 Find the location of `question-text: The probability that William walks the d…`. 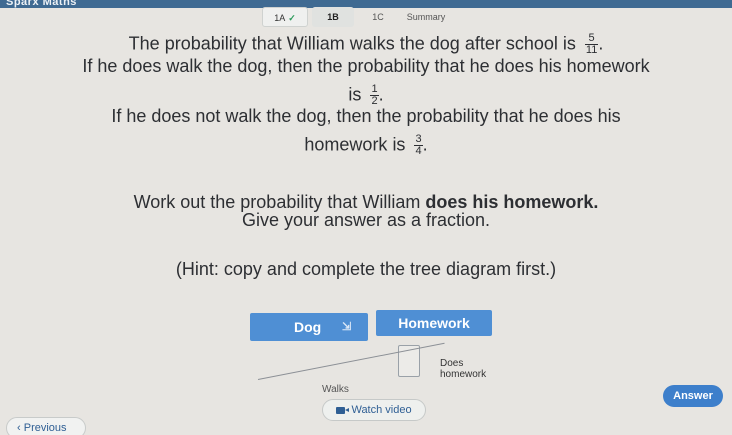

question-text: The probability that William walks the d… is located at coordinates (352, 43).